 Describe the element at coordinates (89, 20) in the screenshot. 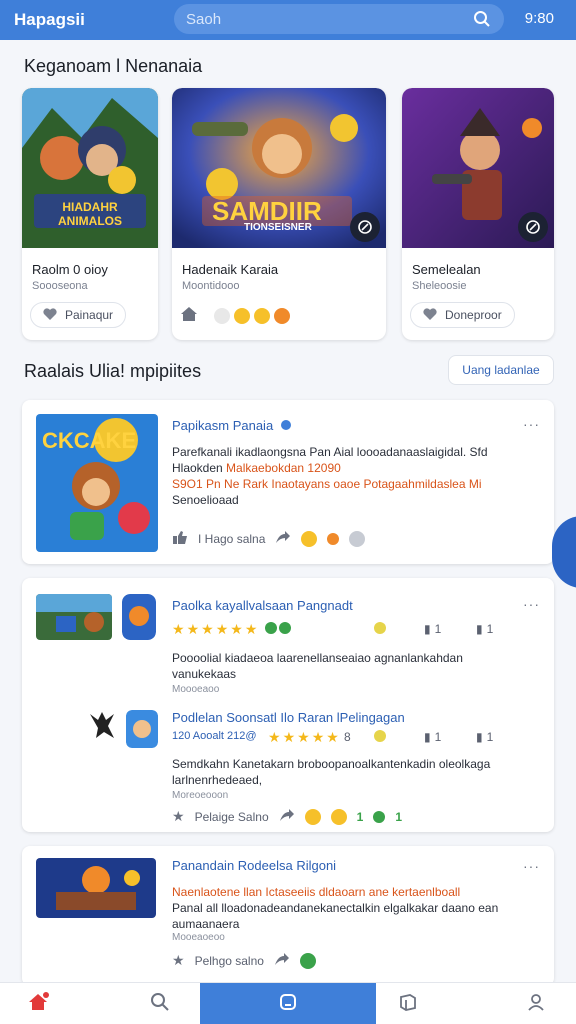

I see `app-brand: Hapagsii` at that location.